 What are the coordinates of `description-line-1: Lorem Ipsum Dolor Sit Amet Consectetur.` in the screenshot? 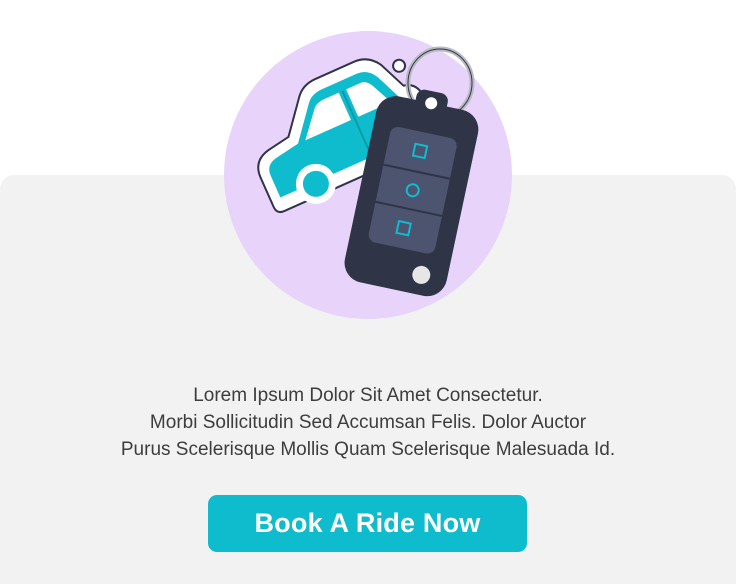 It's located at (368, 395).